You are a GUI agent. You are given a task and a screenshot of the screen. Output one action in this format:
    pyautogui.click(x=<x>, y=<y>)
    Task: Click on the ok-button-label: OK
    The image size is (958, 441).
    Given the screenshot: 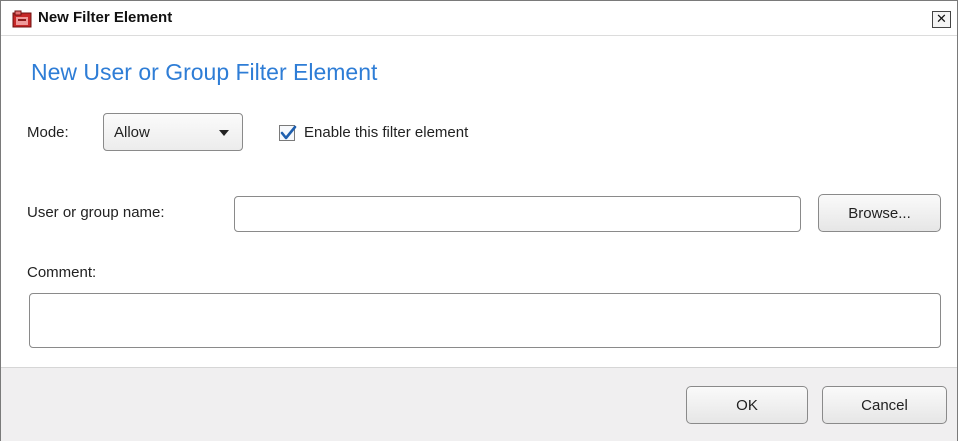 What is the action you would take?
    pyautogui.click(x=747, y=405)
    